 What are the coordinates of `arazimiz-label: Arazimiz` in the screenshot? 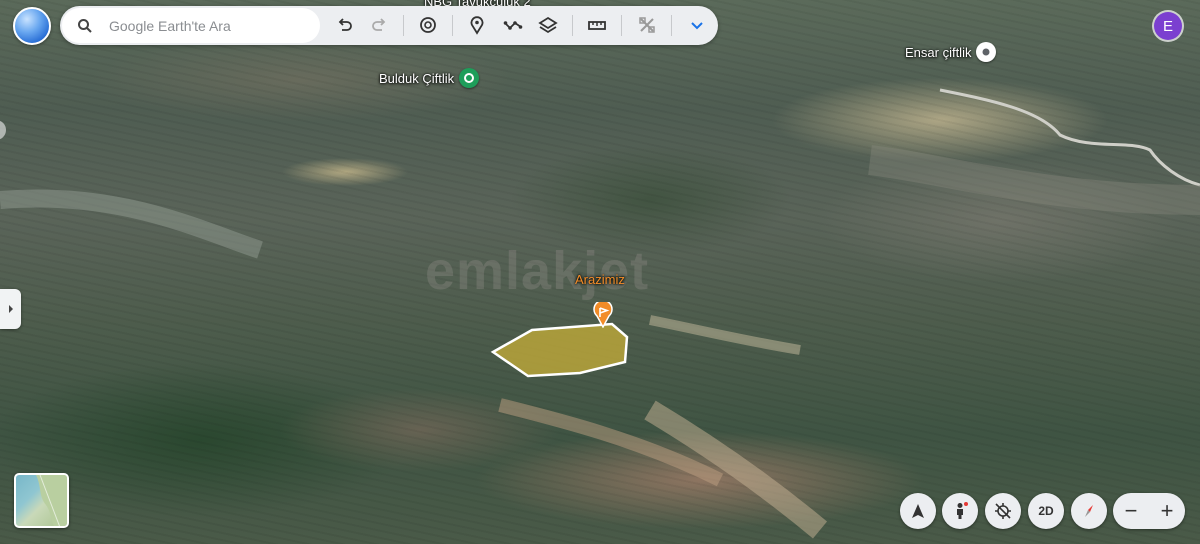 It's located at (600, 279).